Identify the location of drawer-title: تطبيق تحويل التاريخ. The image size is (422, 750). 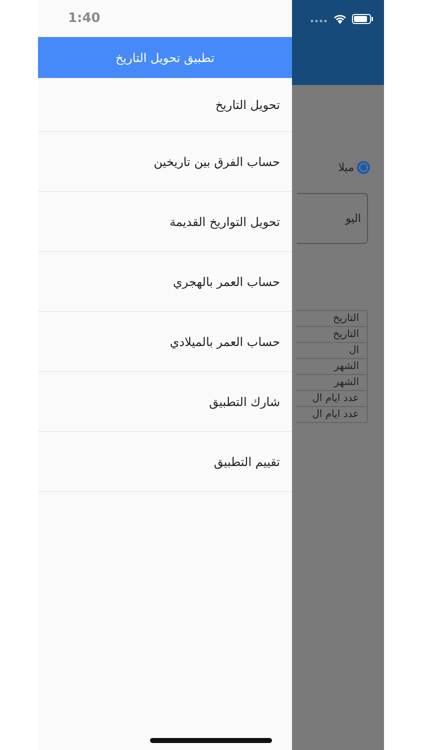
(165, 57).